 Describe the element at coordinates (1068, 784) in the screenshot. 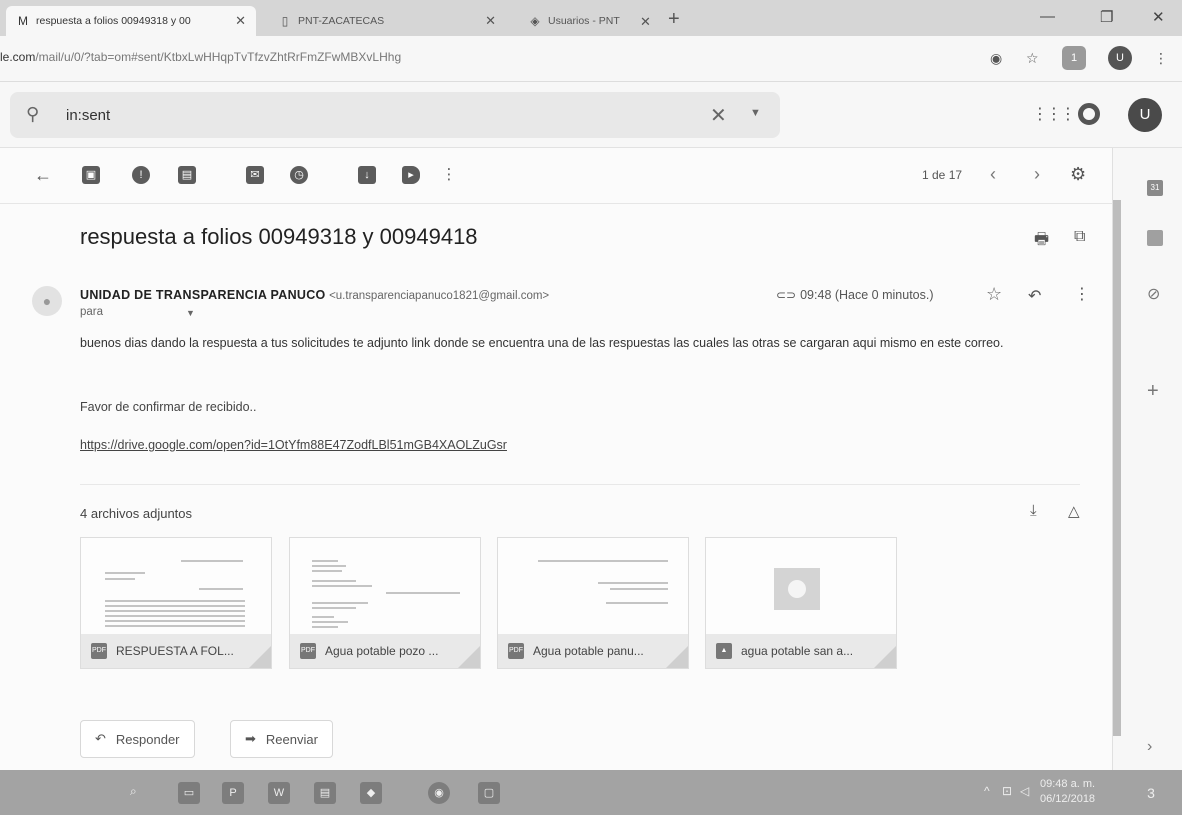

I see `clock-time: 09:48 a. m.` at that location.